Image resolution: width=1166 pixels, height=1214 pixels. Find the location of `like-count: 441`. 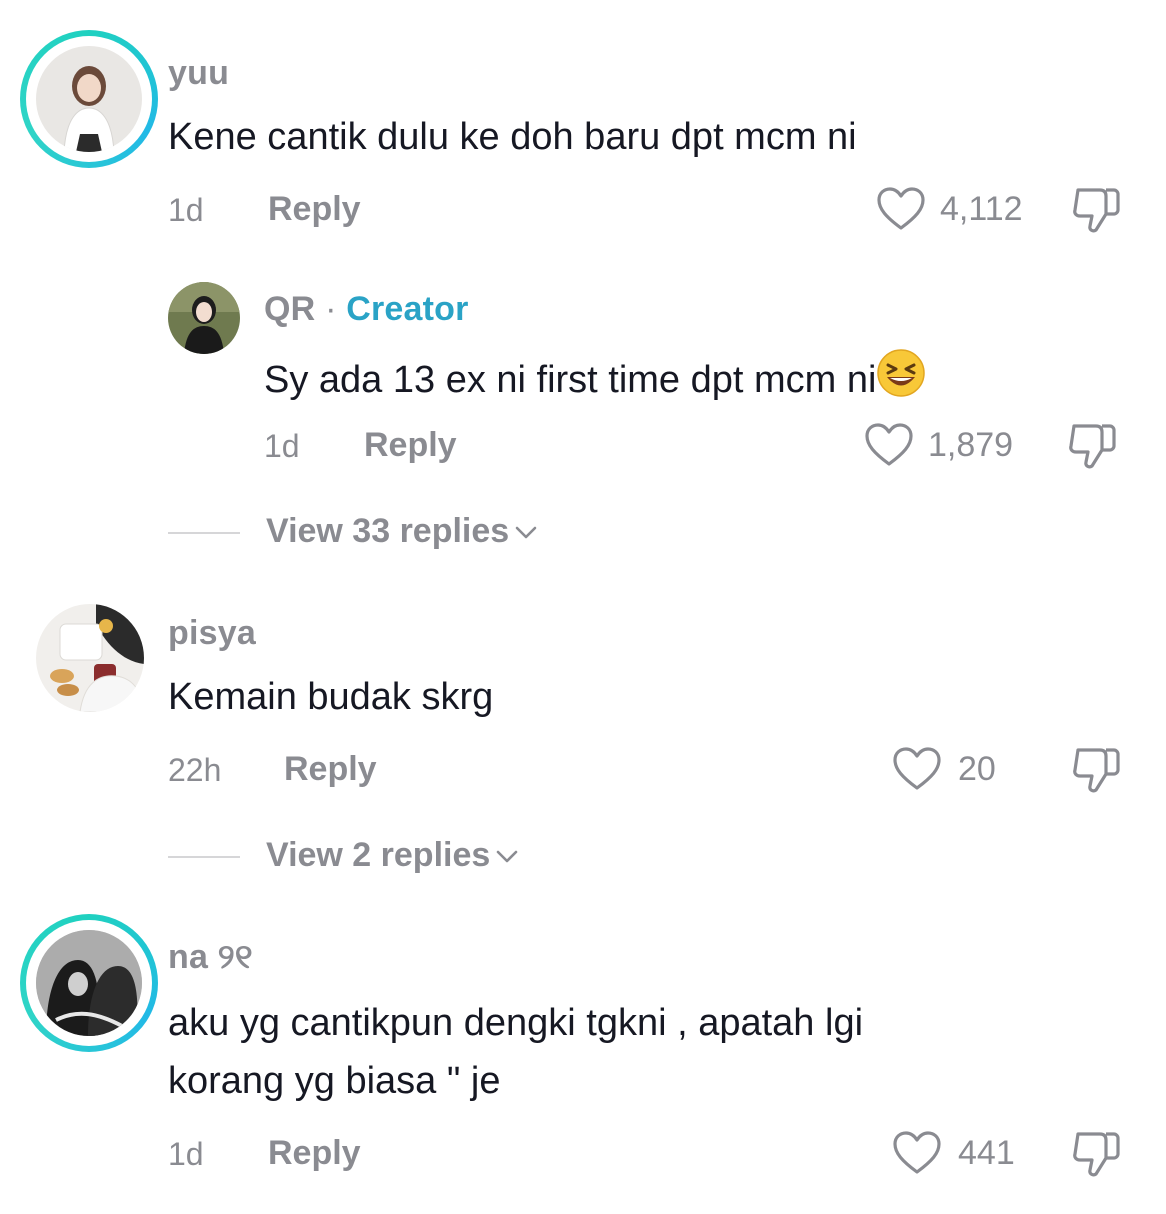

like-count: 441 is located at coordinates (986, 1153).